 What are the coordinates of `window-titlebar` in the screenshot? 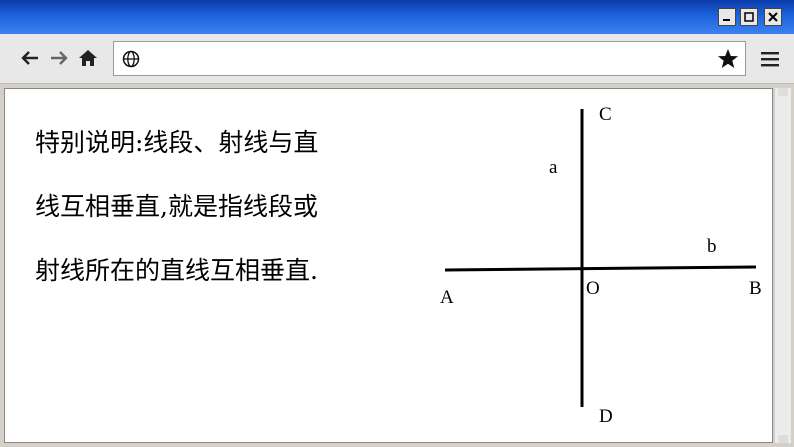 It's located at (397, 17).